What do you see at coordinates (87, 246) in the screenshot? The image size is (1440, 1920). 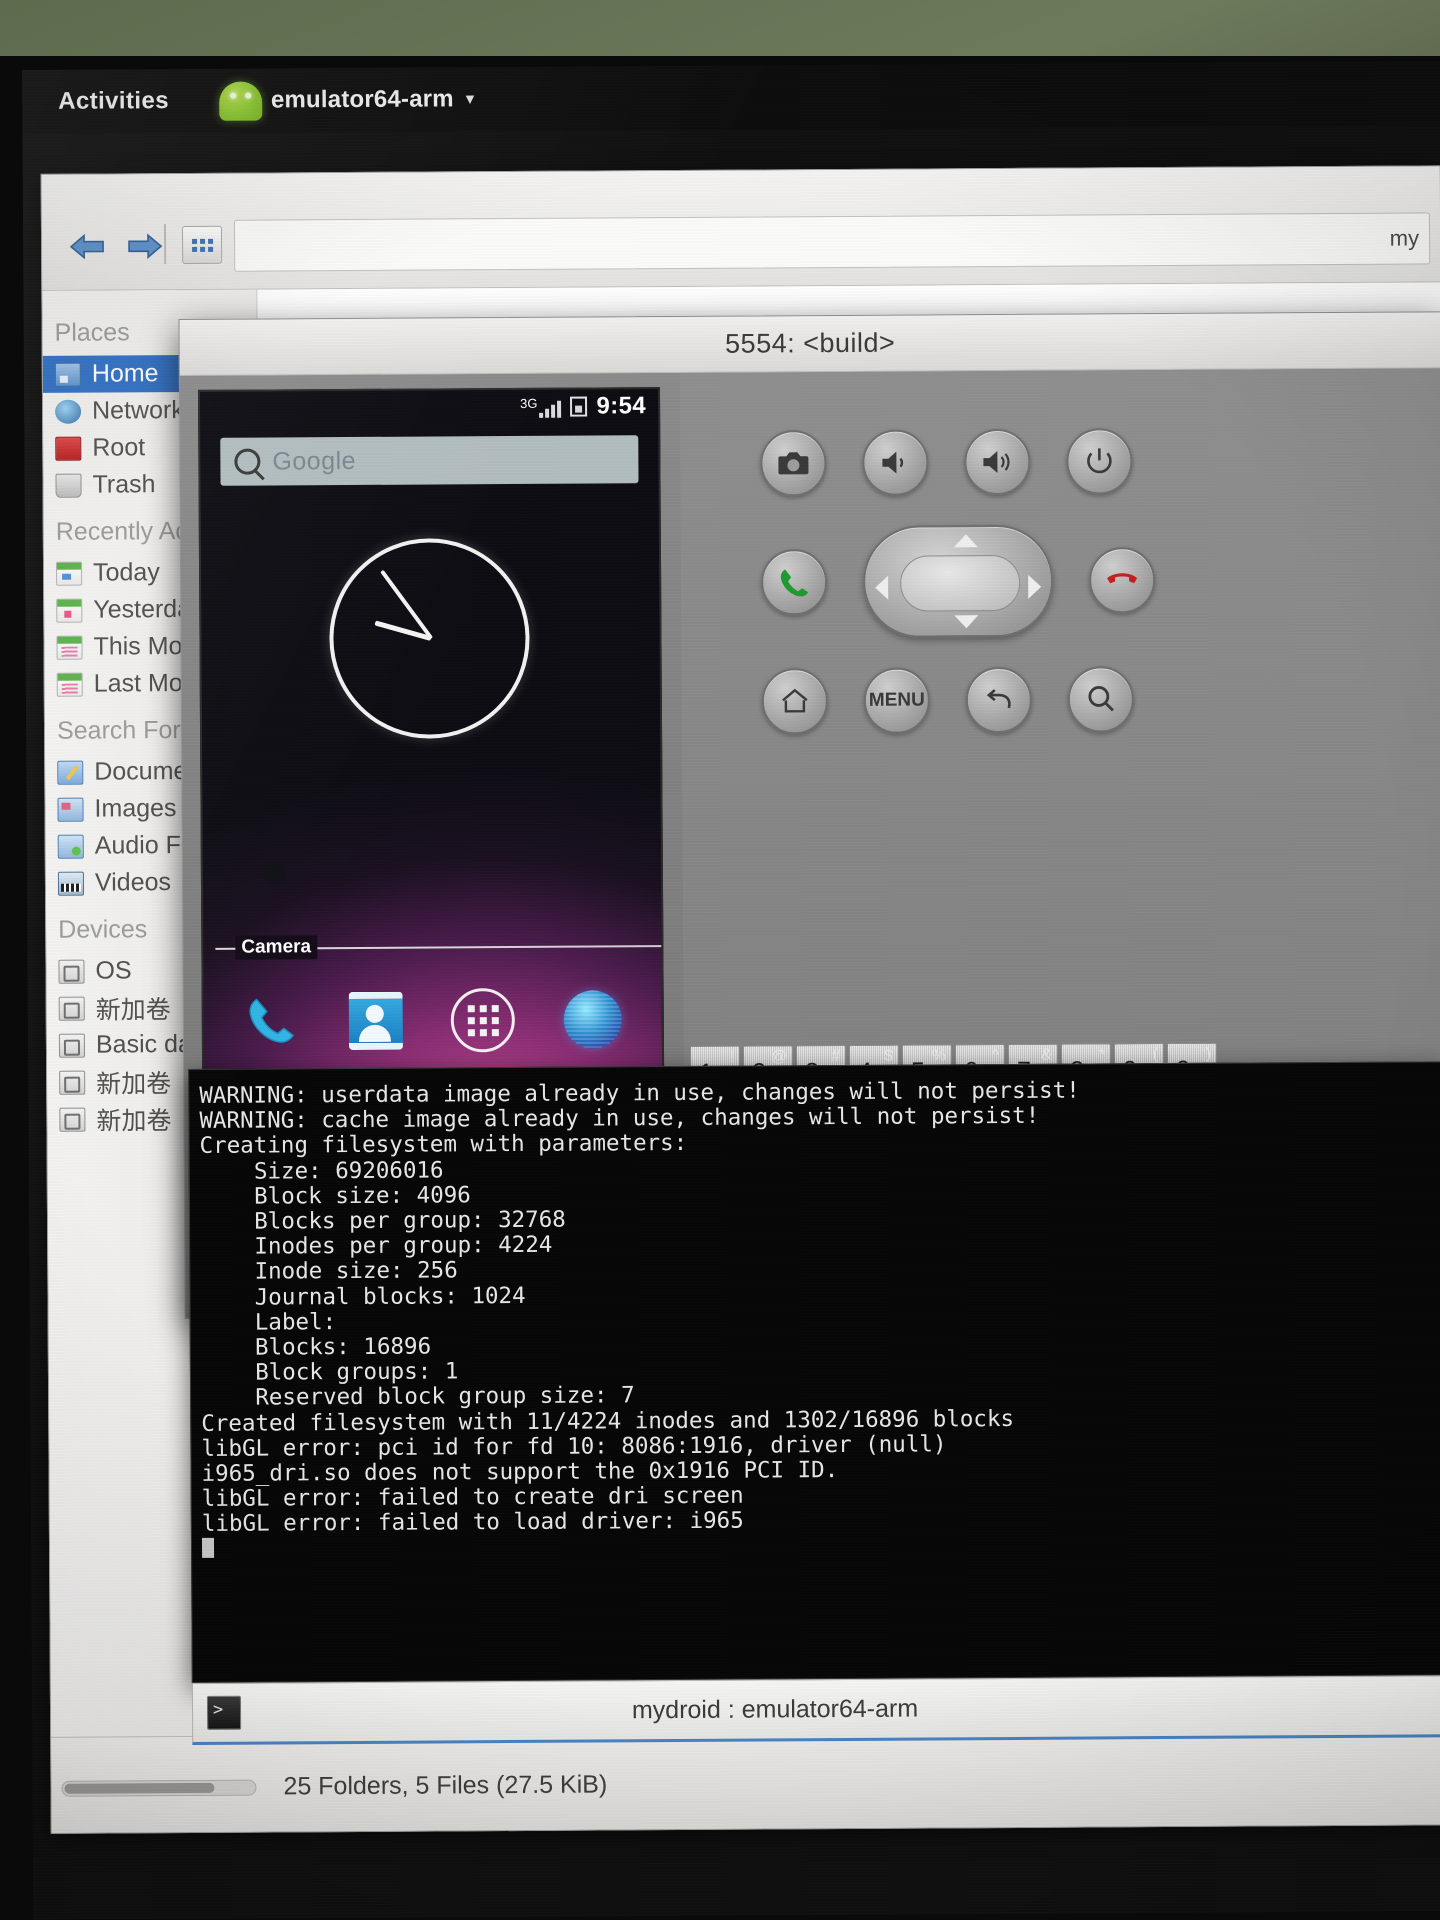 I see `back-arrow-icon` at bounding box center [87, 246].